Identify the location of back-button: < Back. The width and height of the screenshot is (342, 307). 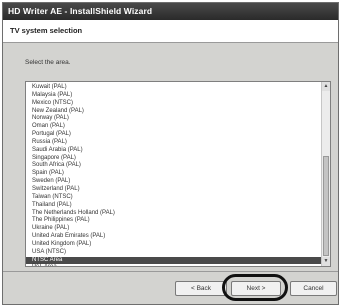
(201, 288).